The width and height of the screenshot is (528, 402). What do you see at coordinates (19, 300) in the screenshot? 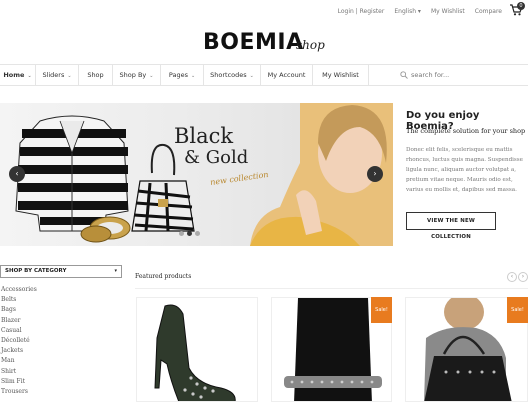
I see `category-item: Belts` at bounding box center [19, 300].